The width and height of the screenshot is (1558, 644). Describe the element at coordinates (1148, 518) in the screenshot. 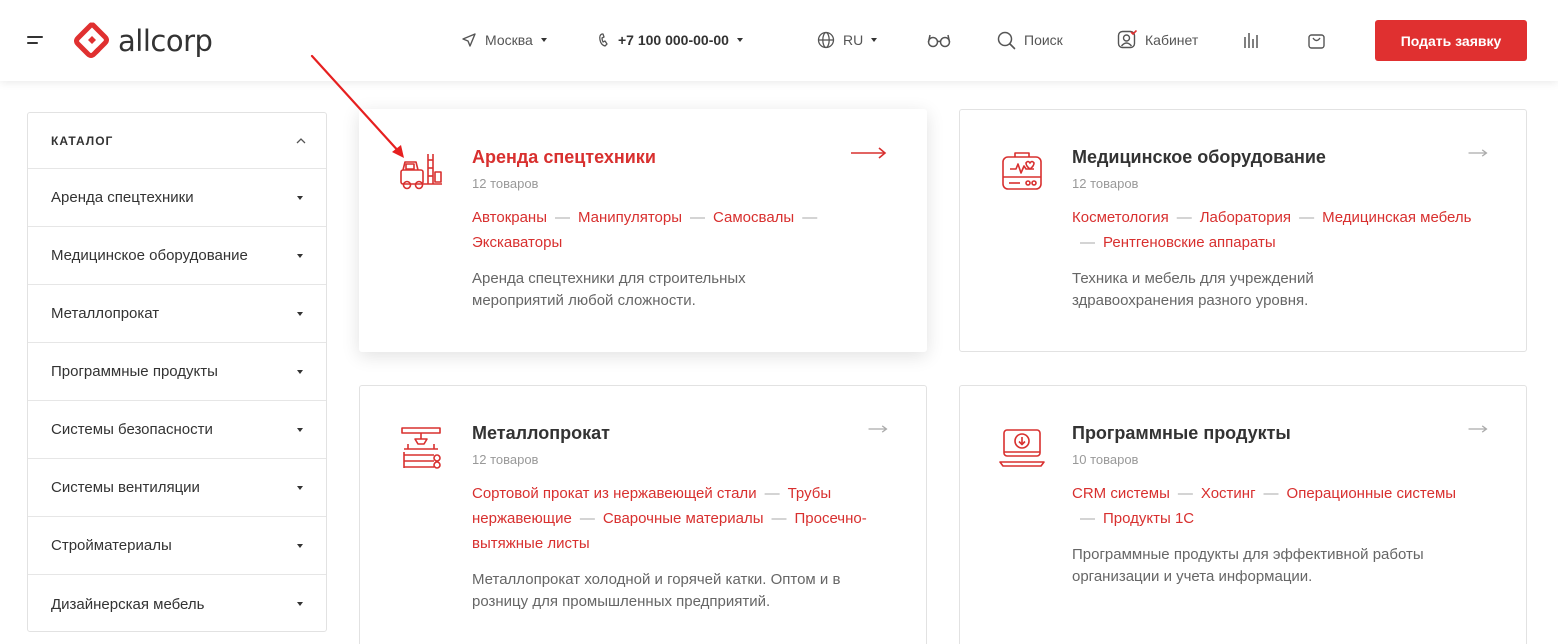

I see `card-link: Продукты 1С` at that location.